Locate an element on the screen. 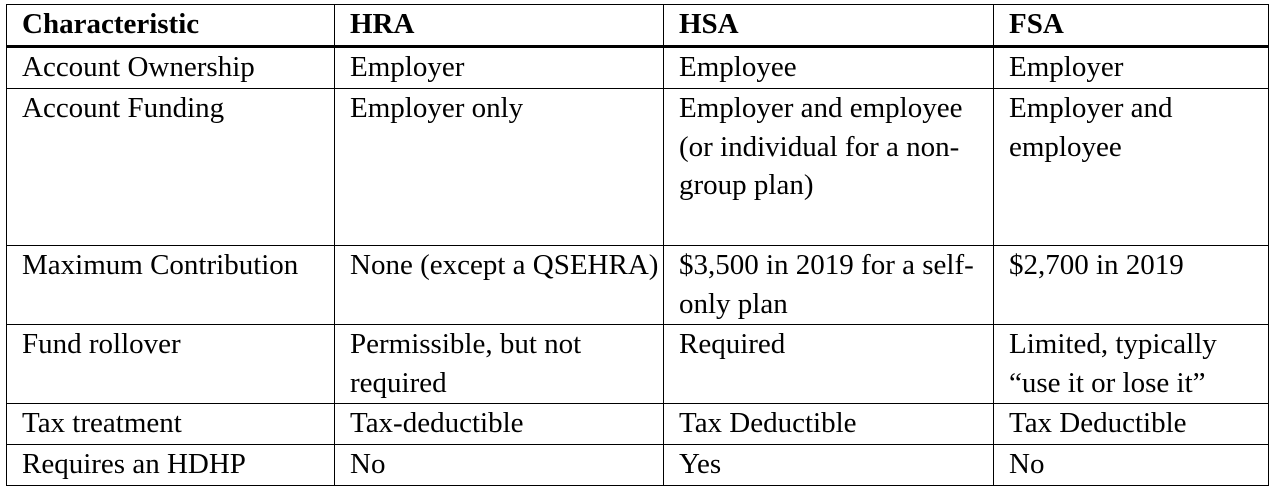 The image size is (1273, 488). header-hsa: HSA is located at coordinates (828, 26).